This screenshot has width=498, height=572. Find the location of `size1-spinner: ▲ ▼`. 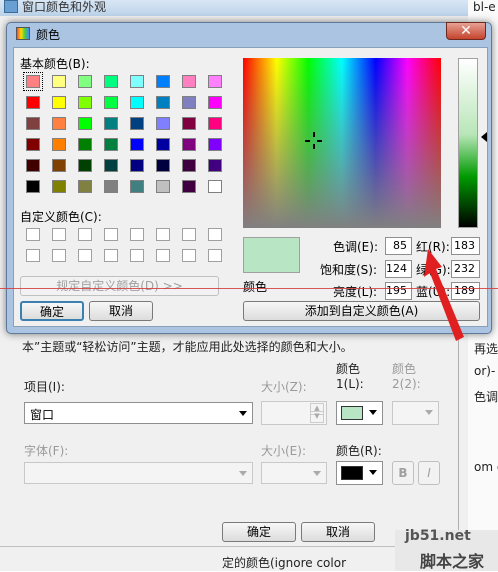

size1-spinner: ▲ ▼ is located at coordinates (294, 413).